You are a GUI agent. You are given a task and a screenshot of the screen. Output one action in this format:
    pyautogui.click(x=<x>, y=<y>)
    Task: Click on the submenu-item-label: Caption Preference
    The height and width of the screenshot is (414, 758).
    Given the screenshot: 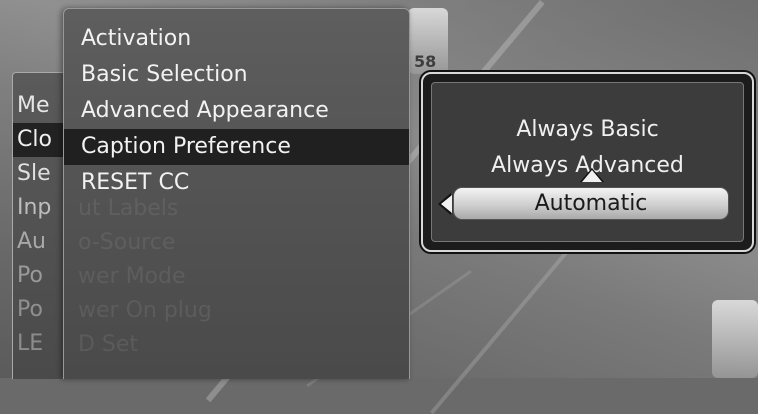 What is the action you would take?
    pyautogui.click(x=186, y=146)
    